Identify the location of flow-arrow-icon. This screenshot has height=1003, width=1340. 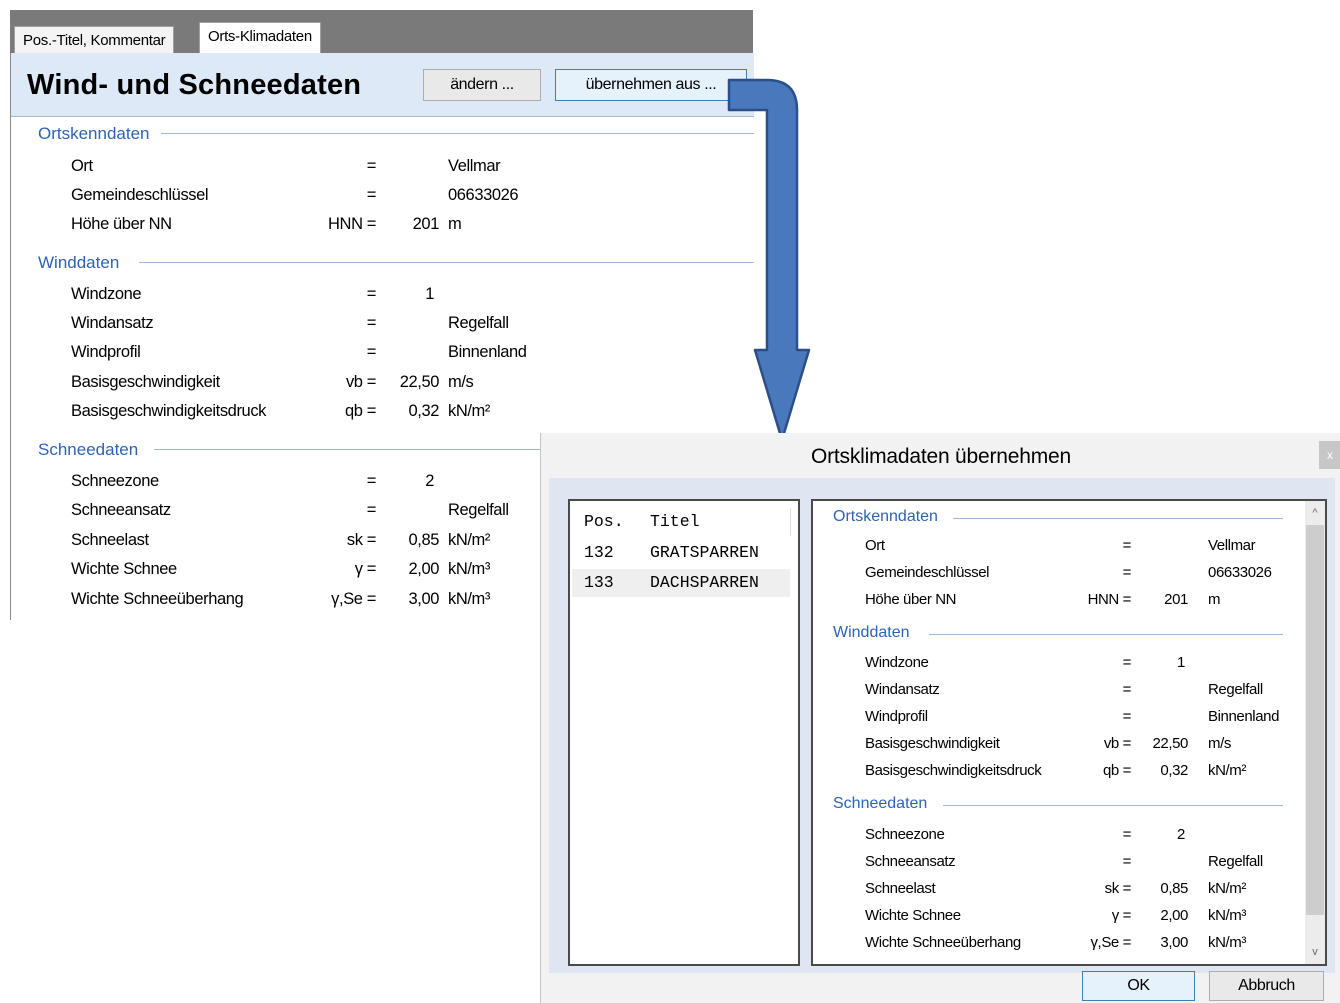
(769, 260).